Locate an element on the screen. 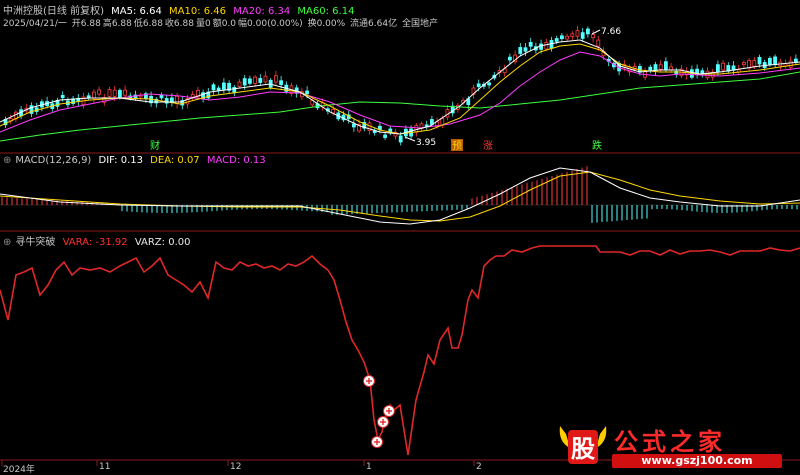  macd-dea-line is located at coordinates (400, 196).